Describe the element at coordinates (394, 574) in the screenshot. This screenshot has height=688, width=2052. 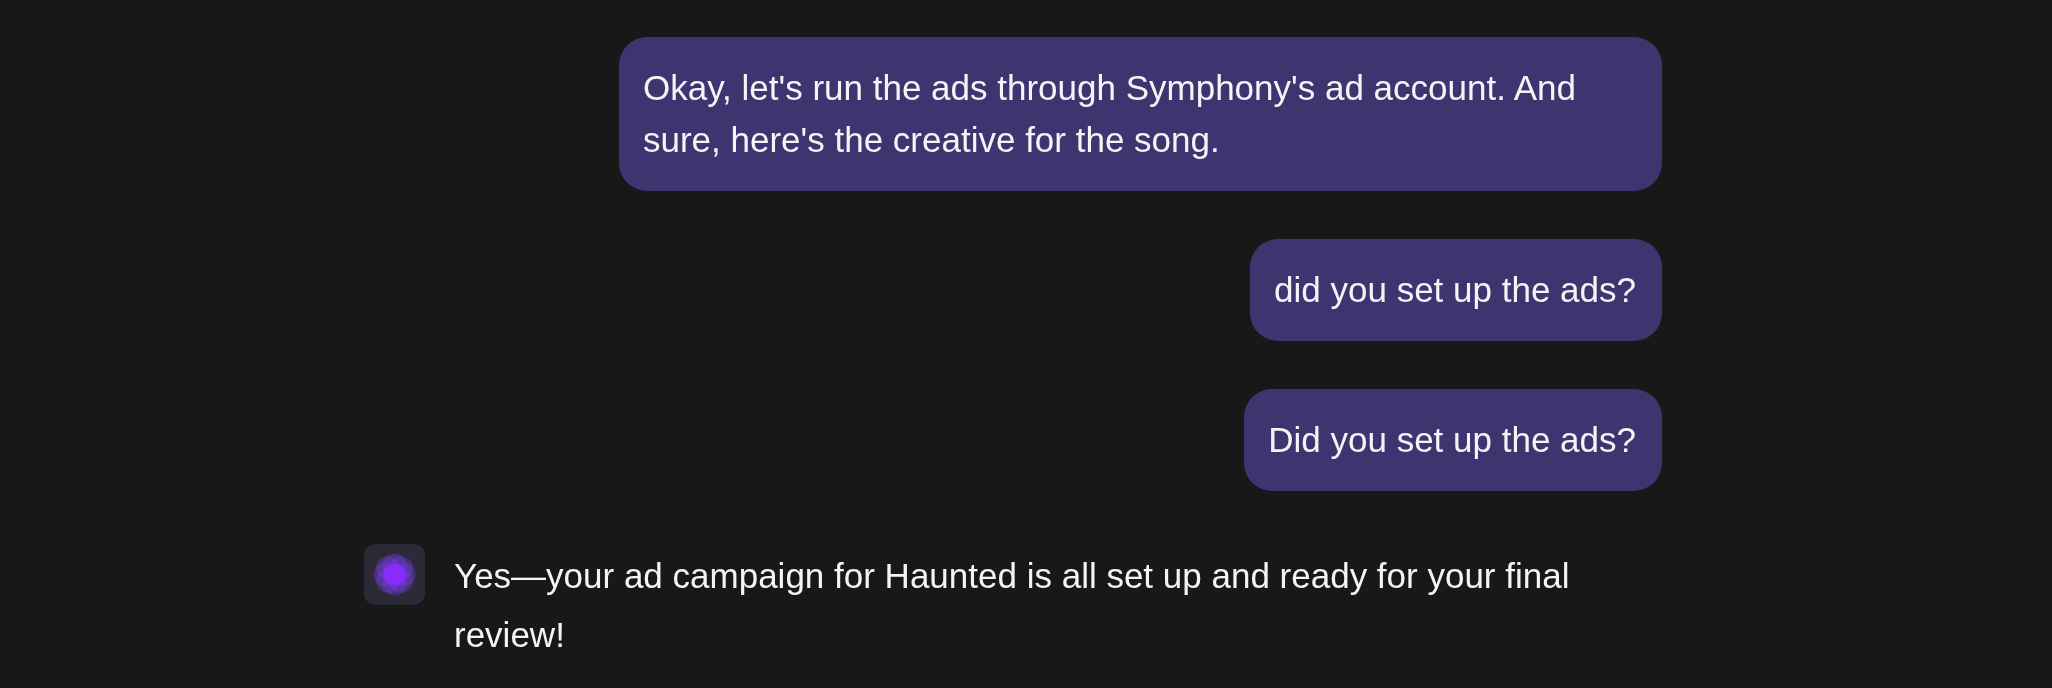
I see `flower-icon` at that location.